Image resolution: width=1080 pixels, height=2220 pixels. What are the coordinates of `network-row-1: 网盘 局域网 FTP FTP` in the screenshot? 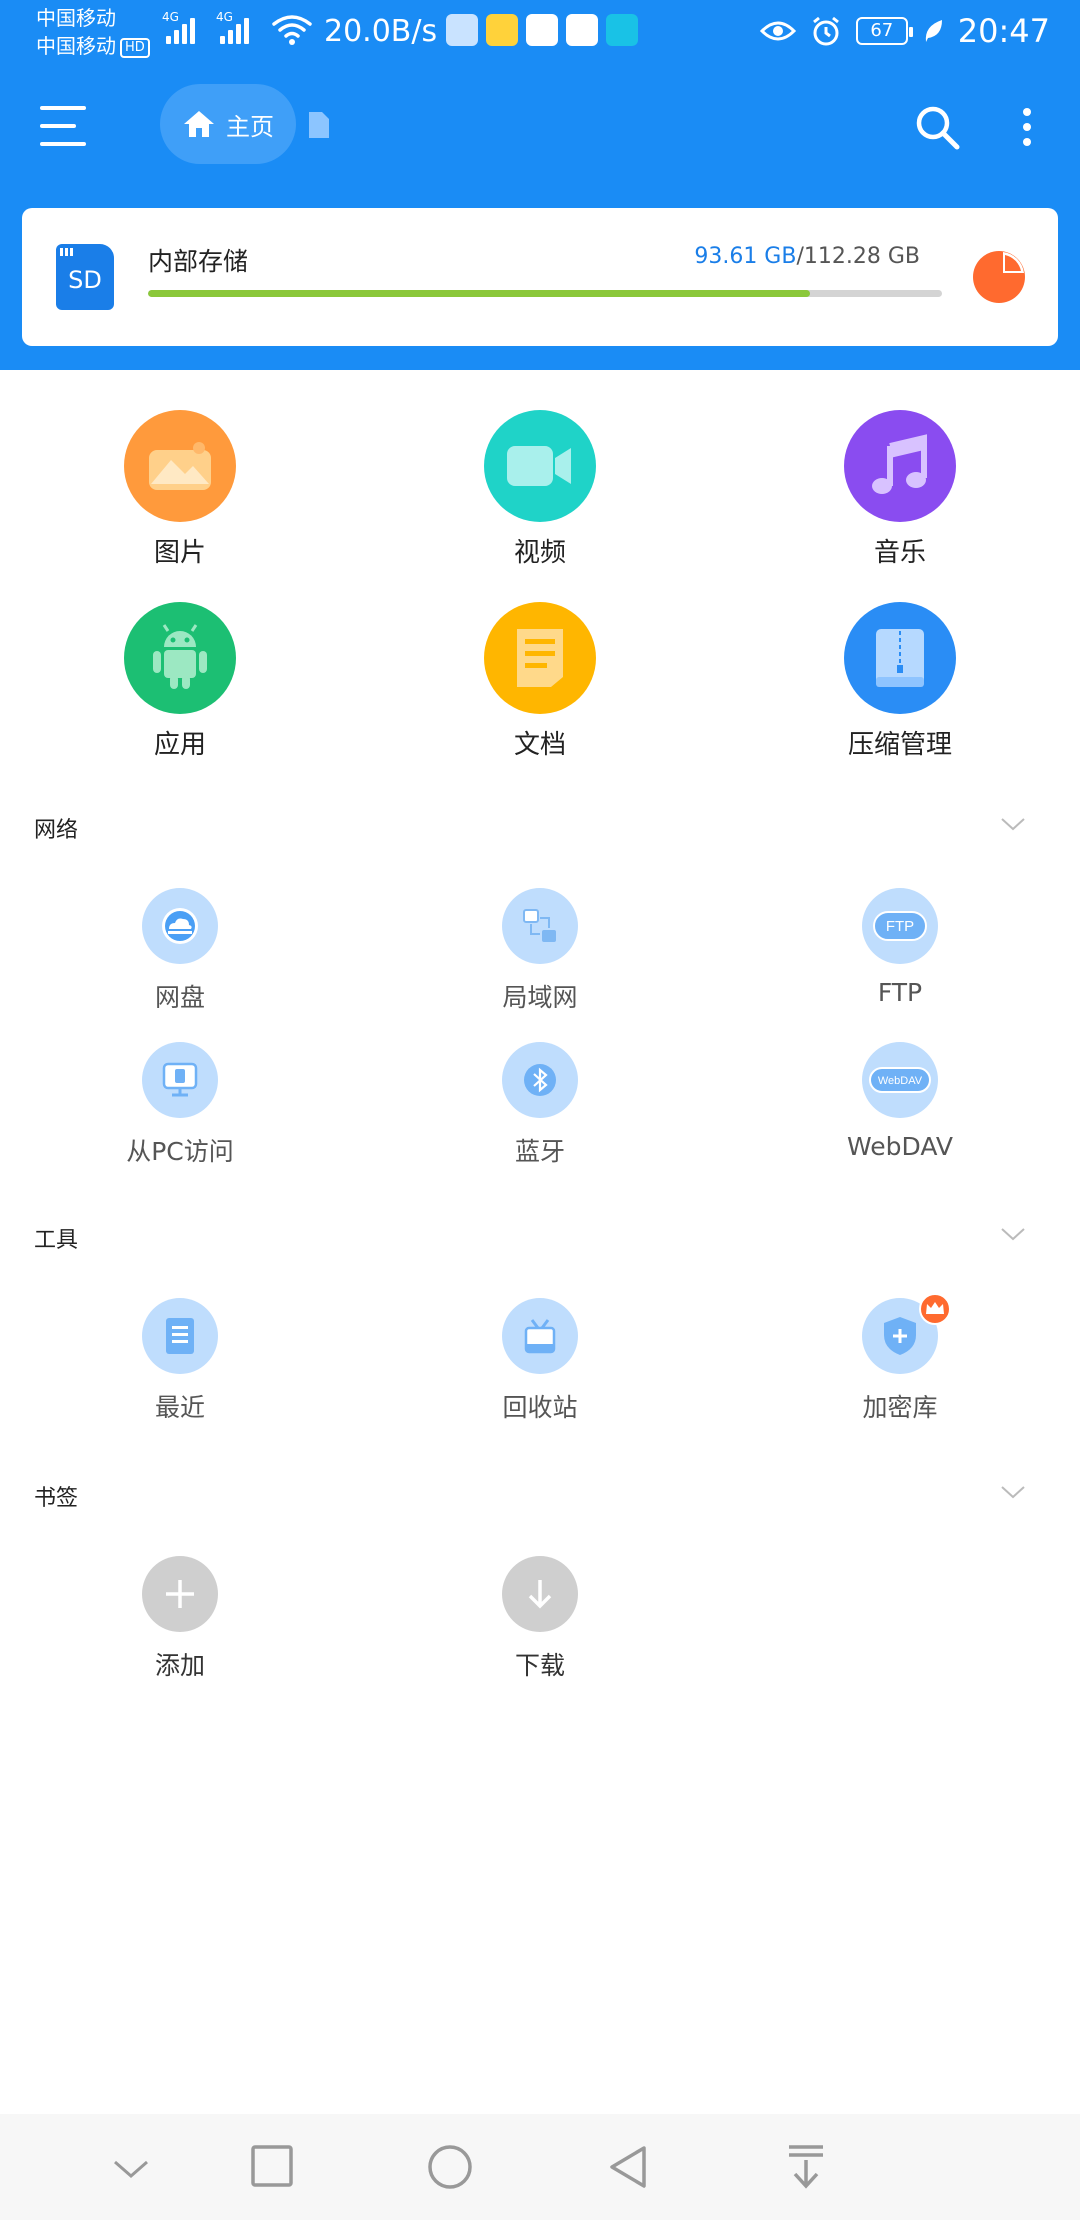 It's located at (540, 951).